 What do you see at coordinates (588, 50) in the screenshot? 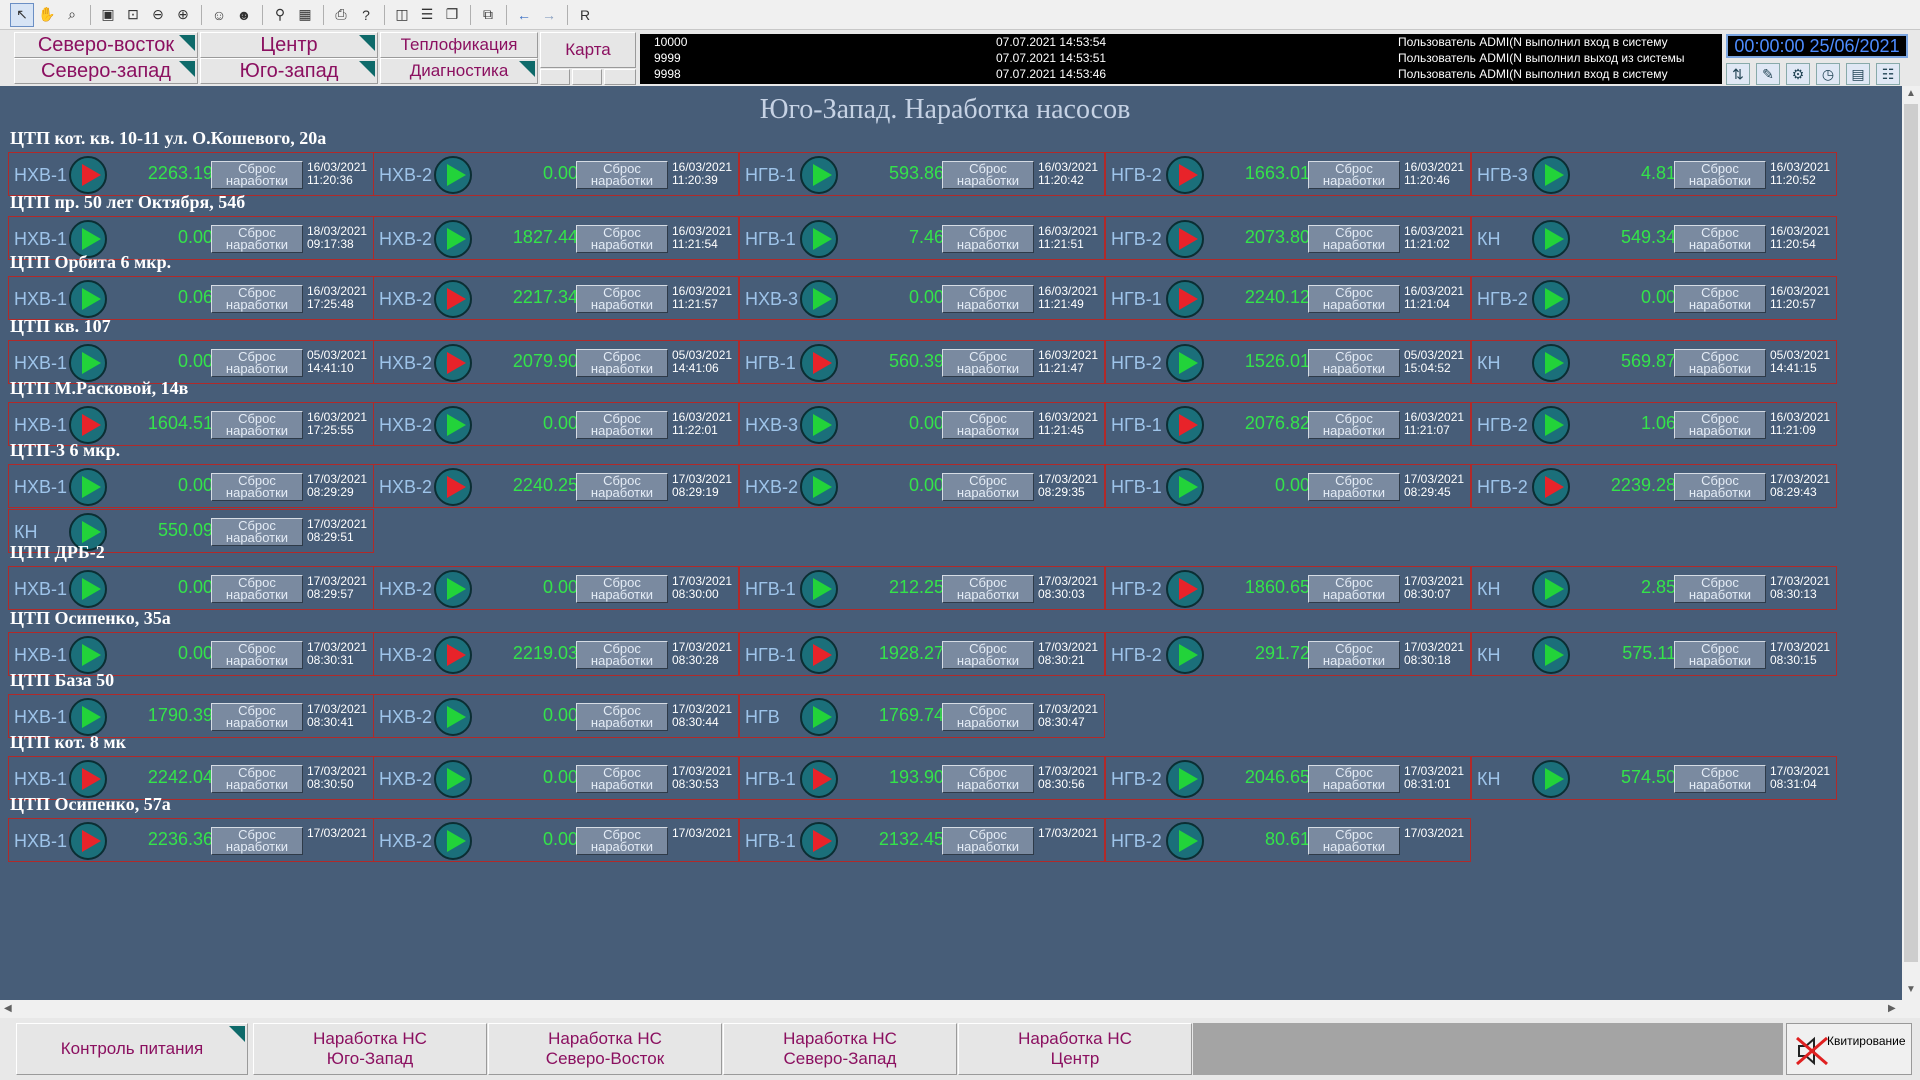
I see `nav-map-button: Карта` at bounding box center [588, 50].